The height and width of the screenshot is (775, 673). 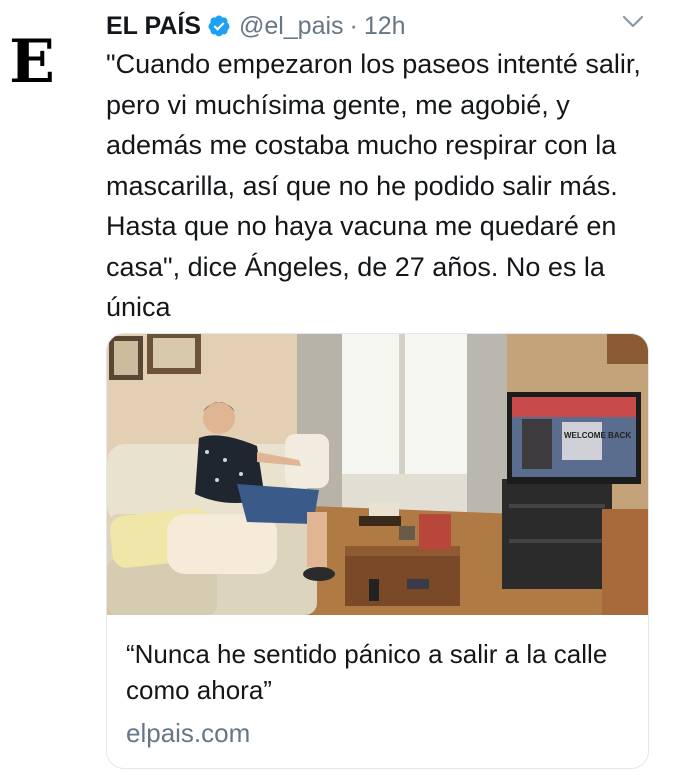 What do you see at coordinates (633, 22) in the screenshot?
I see `chevron-down-icon` at bounding box center [633, 22].